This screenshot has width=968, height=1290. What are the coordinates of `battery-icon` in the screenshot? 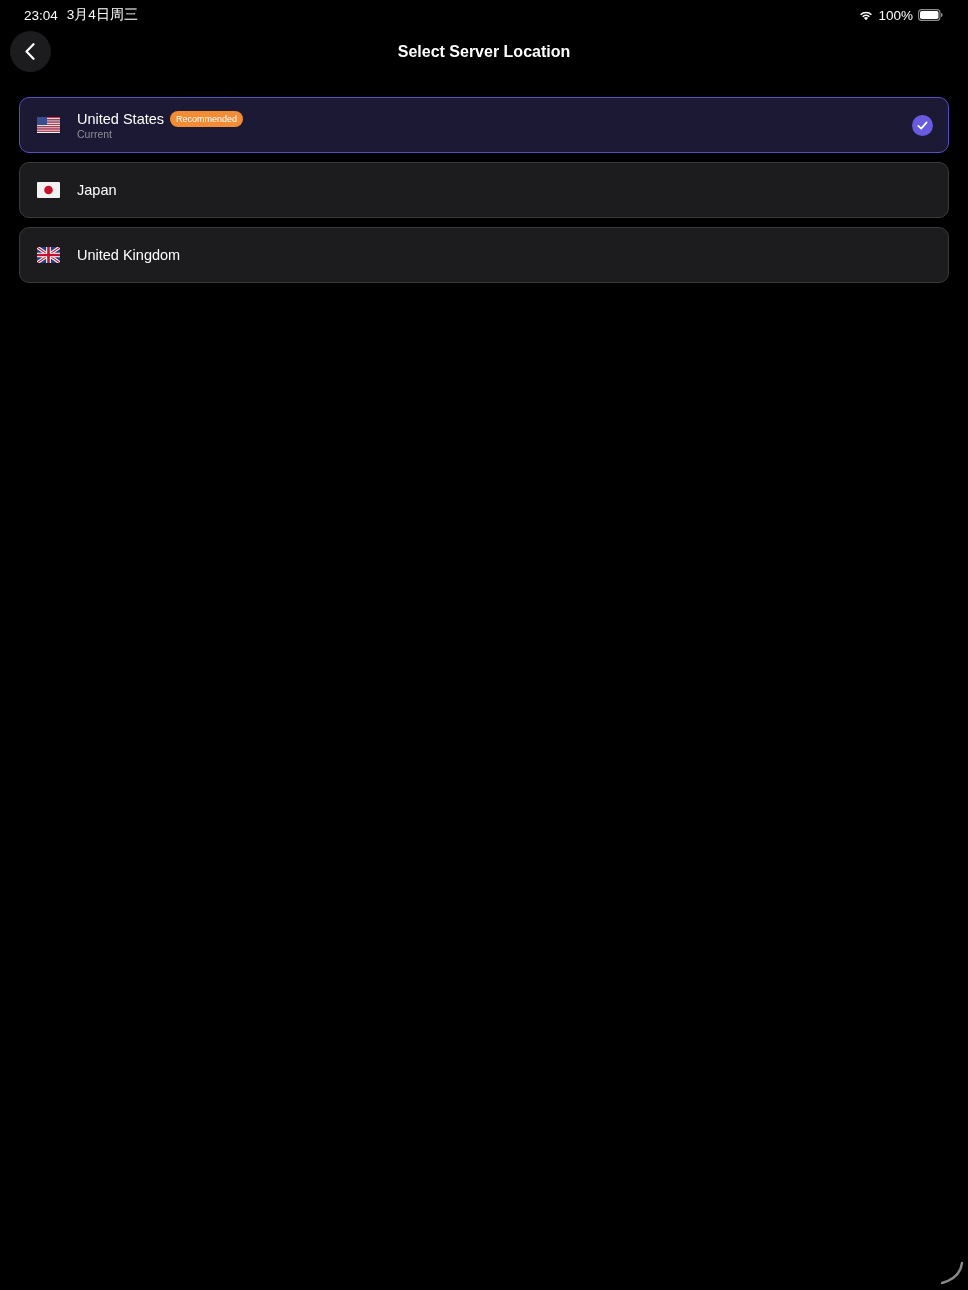 It's located at (930, 15).